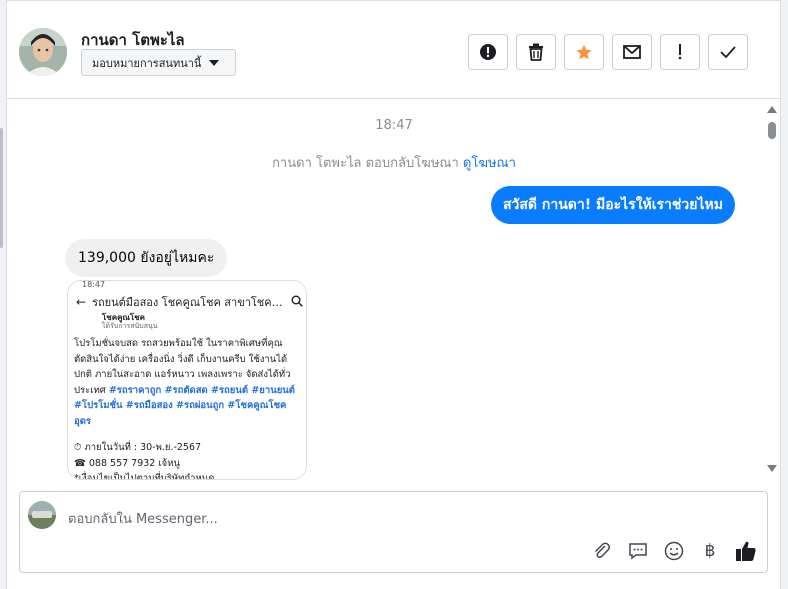  I want to click on star-button, so click(584, 52).